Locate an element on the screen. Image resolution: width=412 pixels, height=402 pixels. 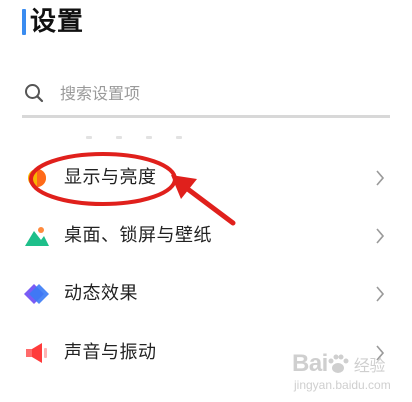
title-accent-bar is located at coordinates (24, 22).